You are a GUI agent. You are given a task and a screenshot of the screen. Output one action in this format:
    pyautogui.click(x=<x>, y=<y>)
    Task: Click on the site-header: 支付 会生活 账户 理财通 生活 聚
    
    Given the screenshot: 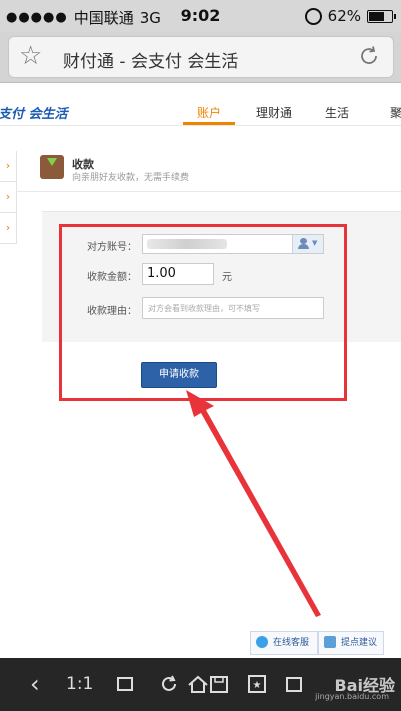 What is the action you would take?
    pyautogui.click(x=200, y=104)
    